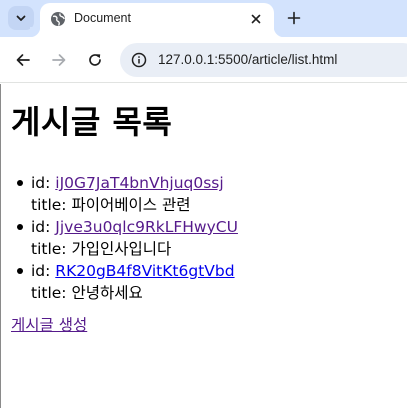 The height and width of the screenshot is (408, 407). I want to click on address-bar: 127.0.0.1:5500/article/list.html, so click(263, 60).